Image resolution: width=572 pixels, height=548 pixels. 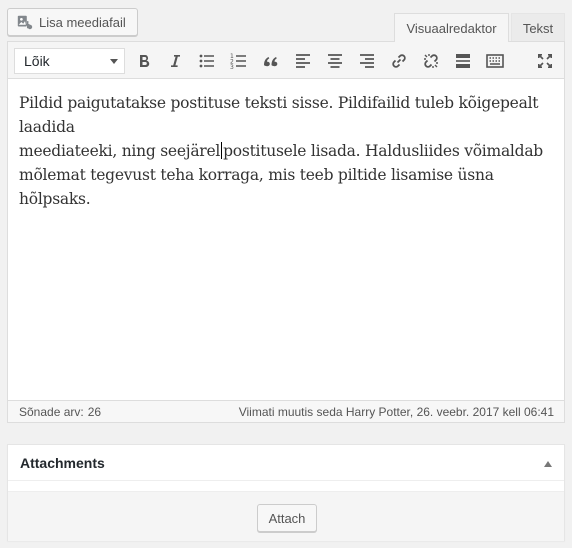 I want to click on attach-button: Attach, so click(x=287, y=518).